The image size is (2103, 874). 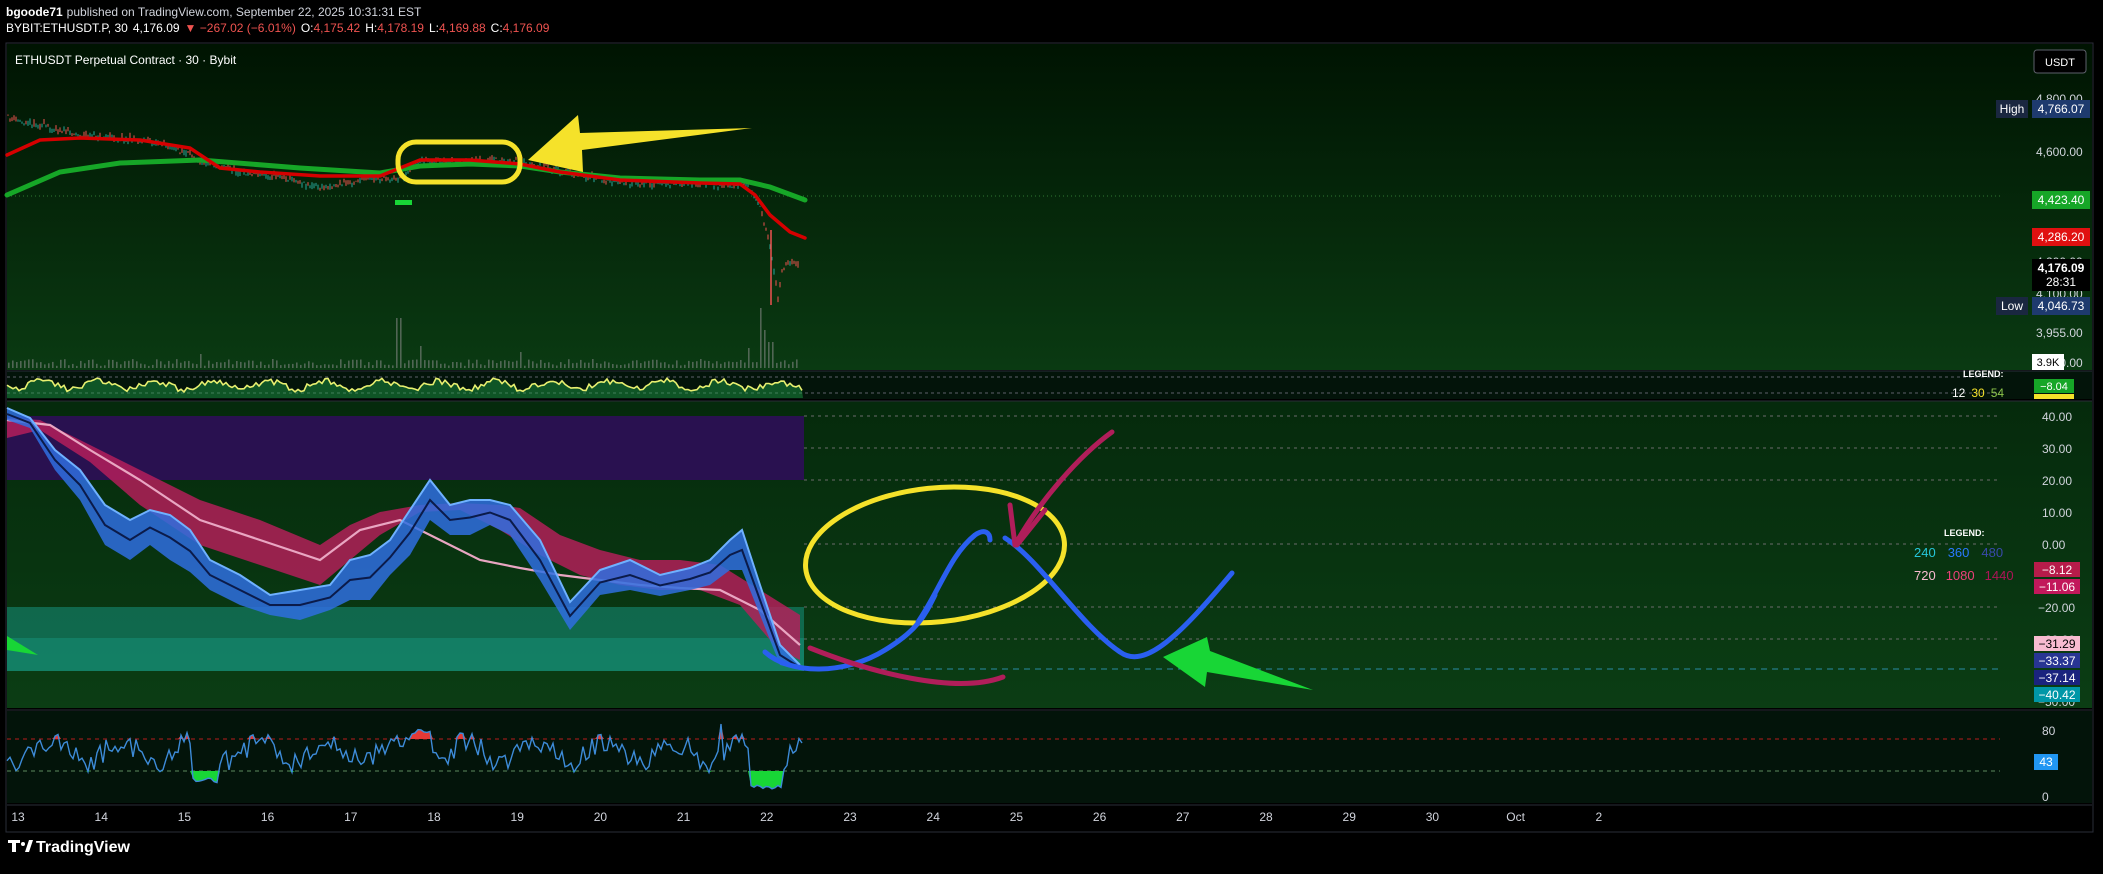 I want to click on currency-button: USDT, so click(x=2060, y=61).